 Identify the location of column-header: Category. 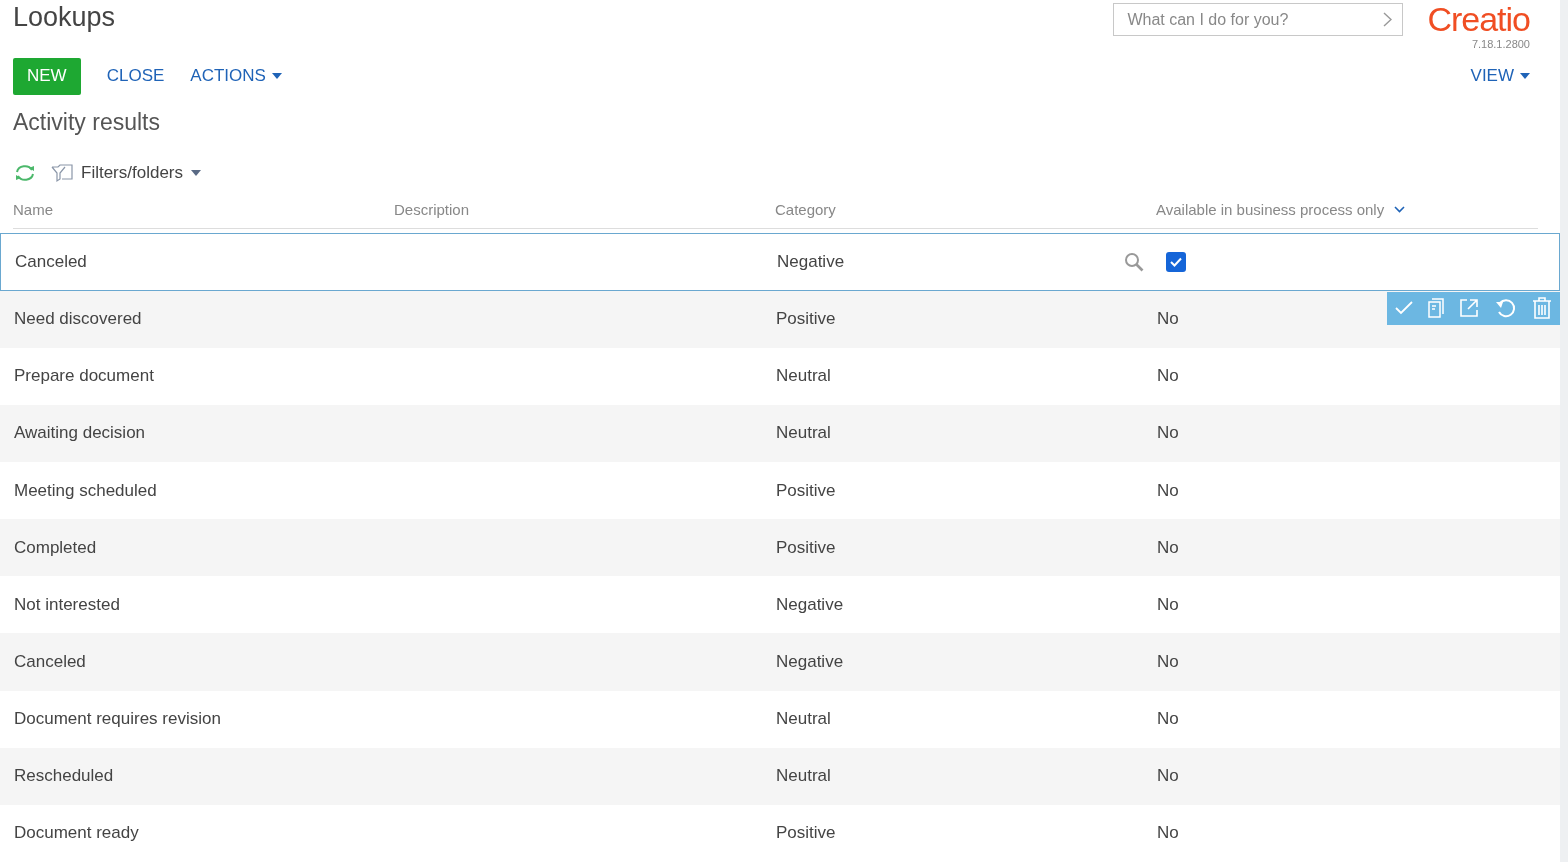
(965, 210).